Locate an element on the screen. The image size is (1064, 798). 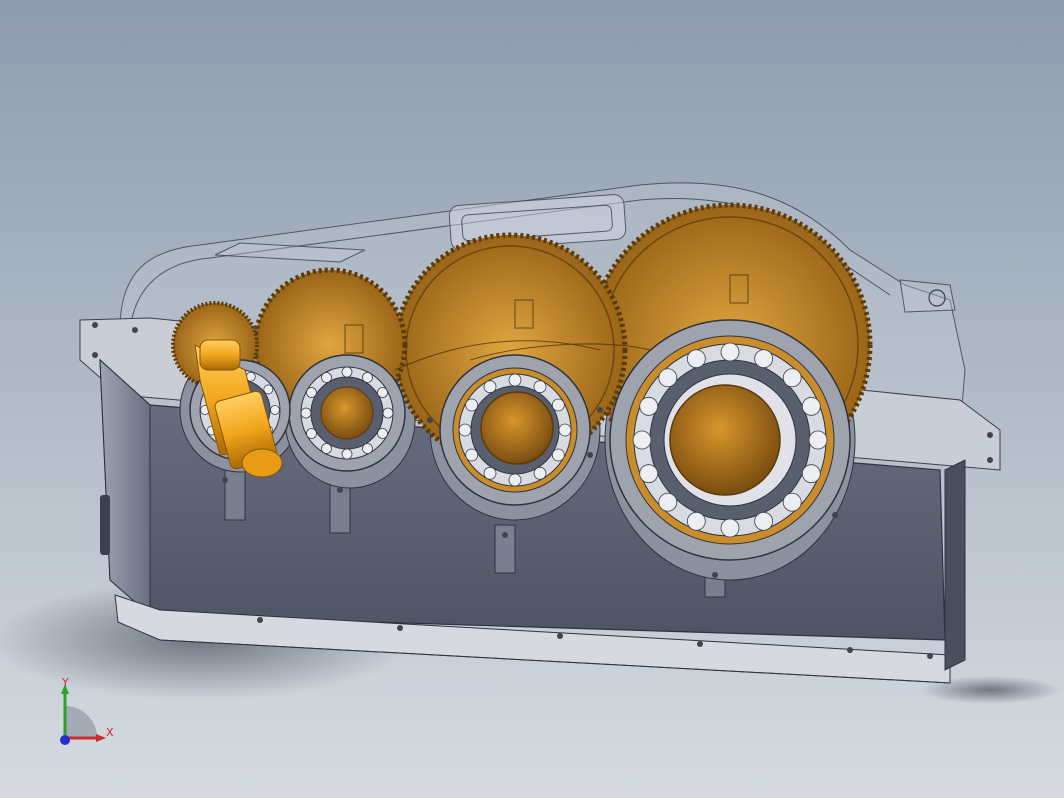
triad-plane-shading is located at coordinates (81, 722).